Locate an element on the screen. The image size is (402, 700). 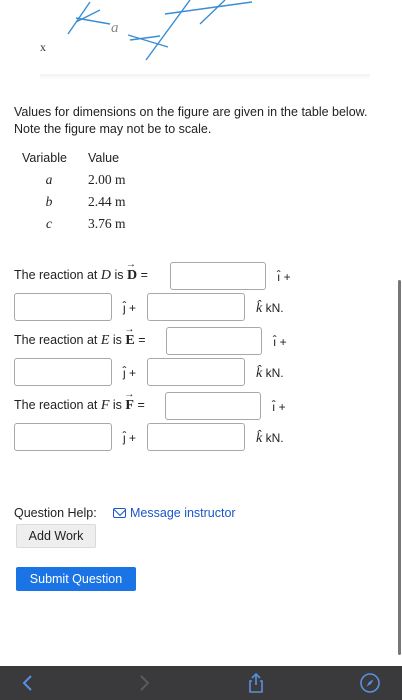
mail-icon is located at coordinates (119, 513).